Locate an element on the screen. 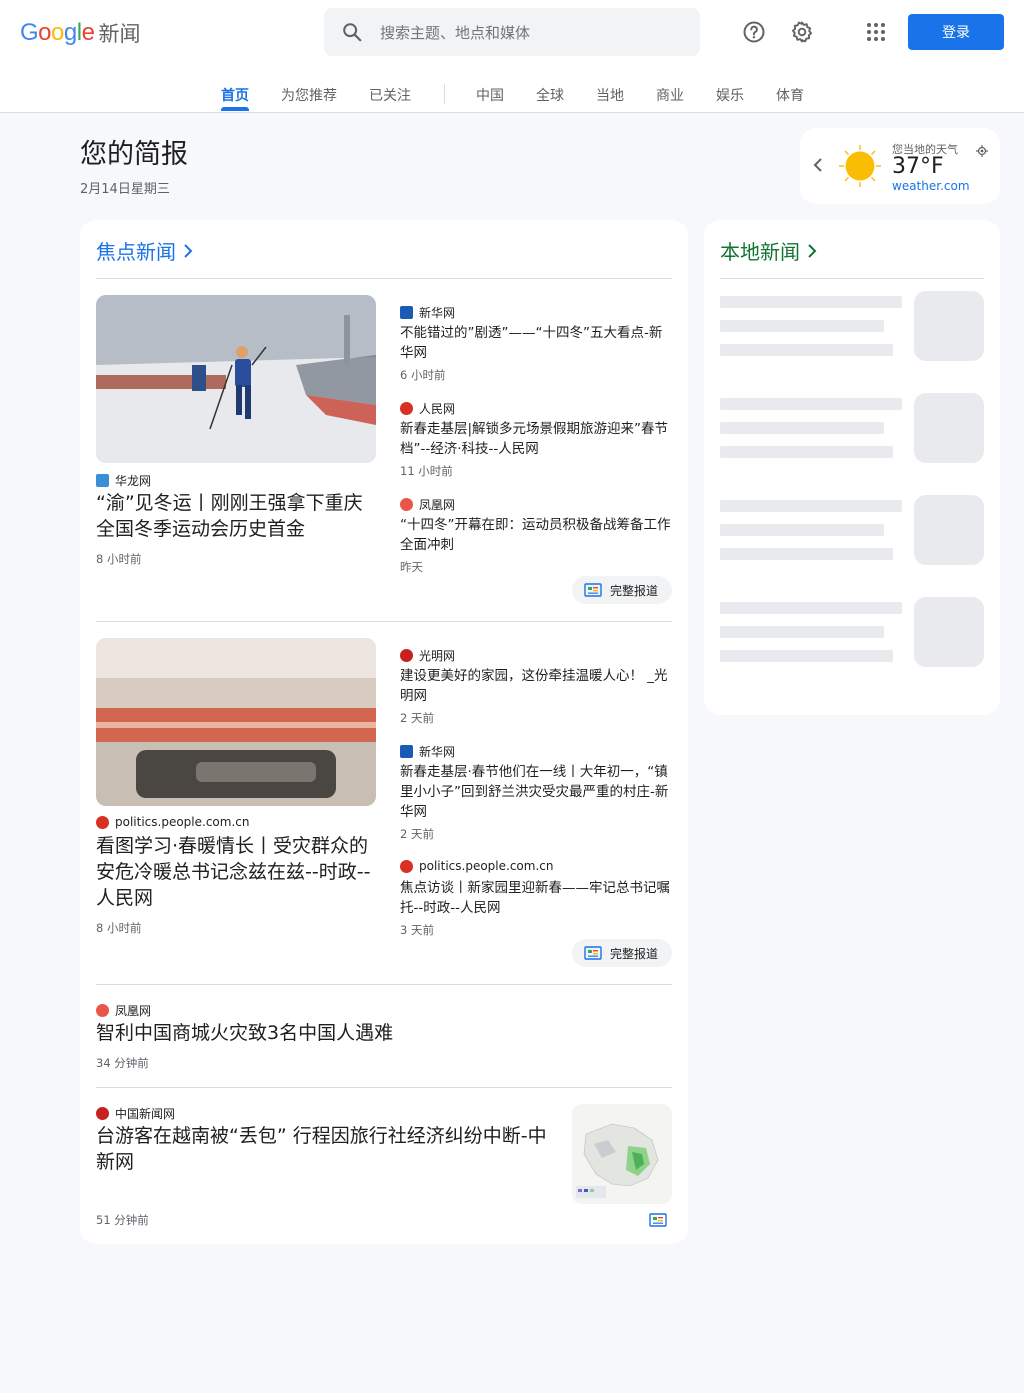  top-stories-title: 焦点新闻 is located at coordinates (136, 252).